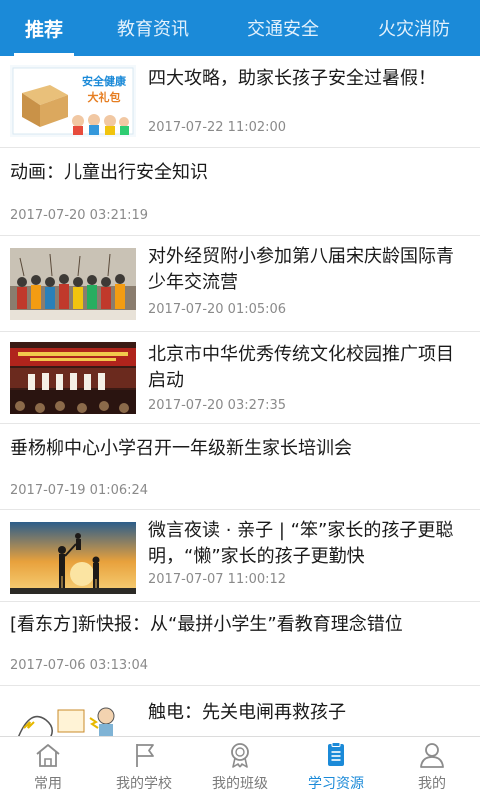  I want to click on thumb-text: 安全健康, so click(104, 81).